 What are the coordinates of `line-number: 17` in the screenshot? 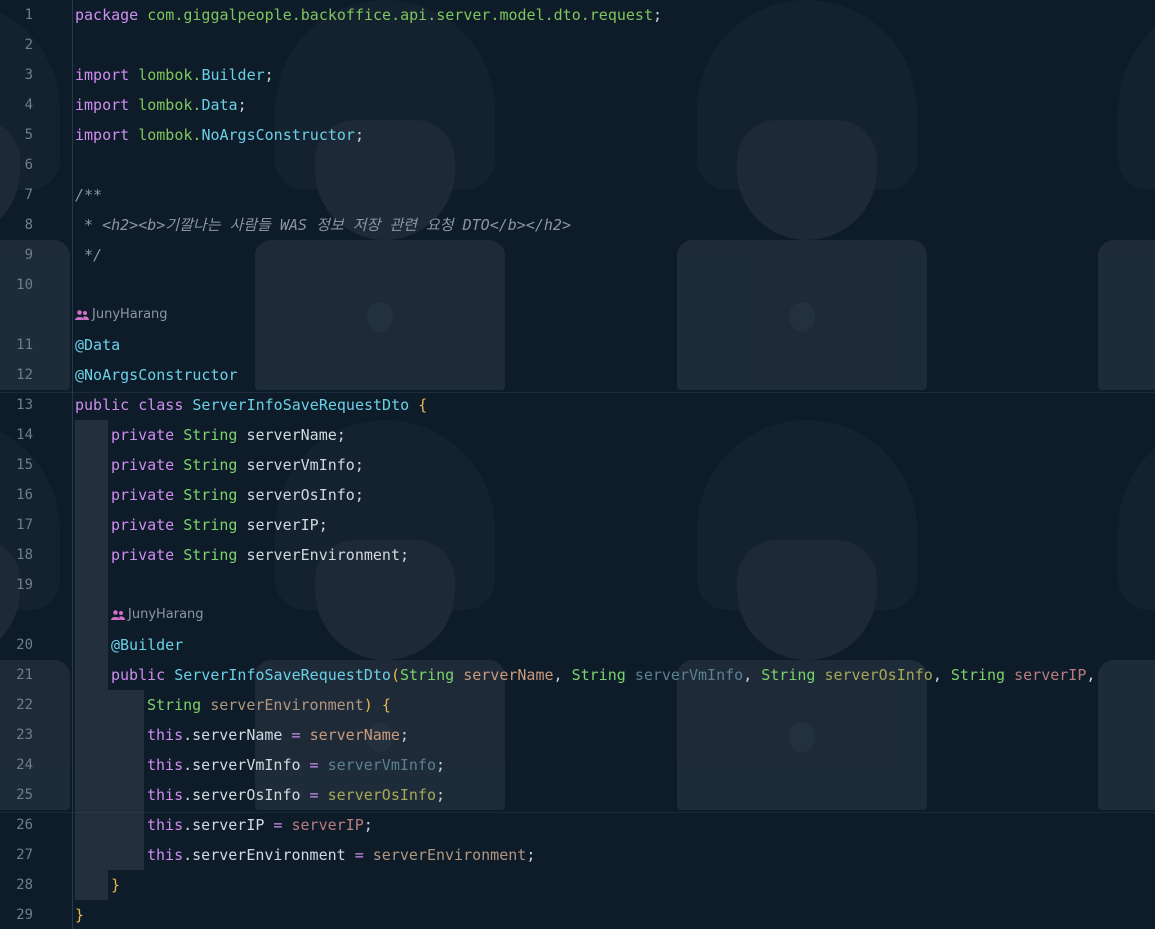 It's located at (24, 525).